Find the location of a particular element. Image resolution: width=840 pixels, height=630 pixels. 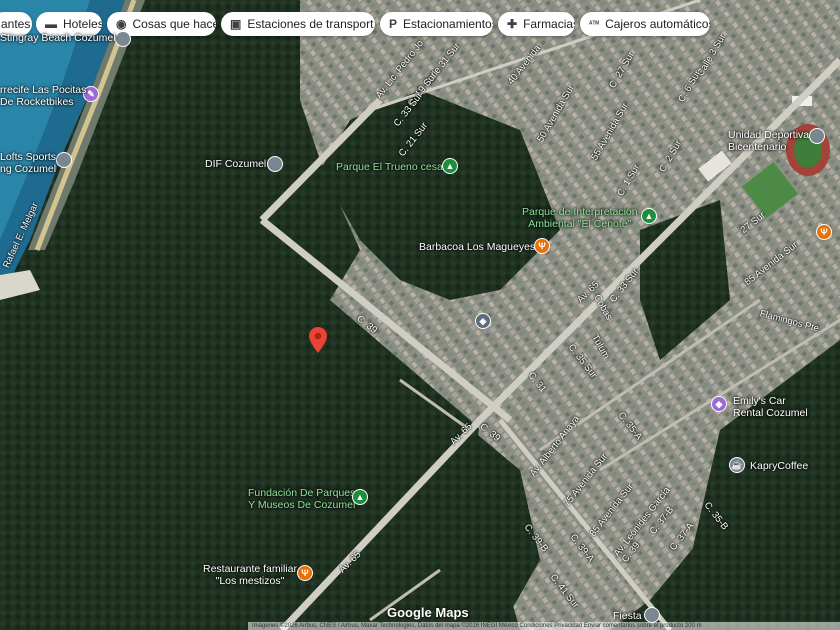

place-label-stingray: Stingray Beach Cozumel is located at coordinates (58, 38).